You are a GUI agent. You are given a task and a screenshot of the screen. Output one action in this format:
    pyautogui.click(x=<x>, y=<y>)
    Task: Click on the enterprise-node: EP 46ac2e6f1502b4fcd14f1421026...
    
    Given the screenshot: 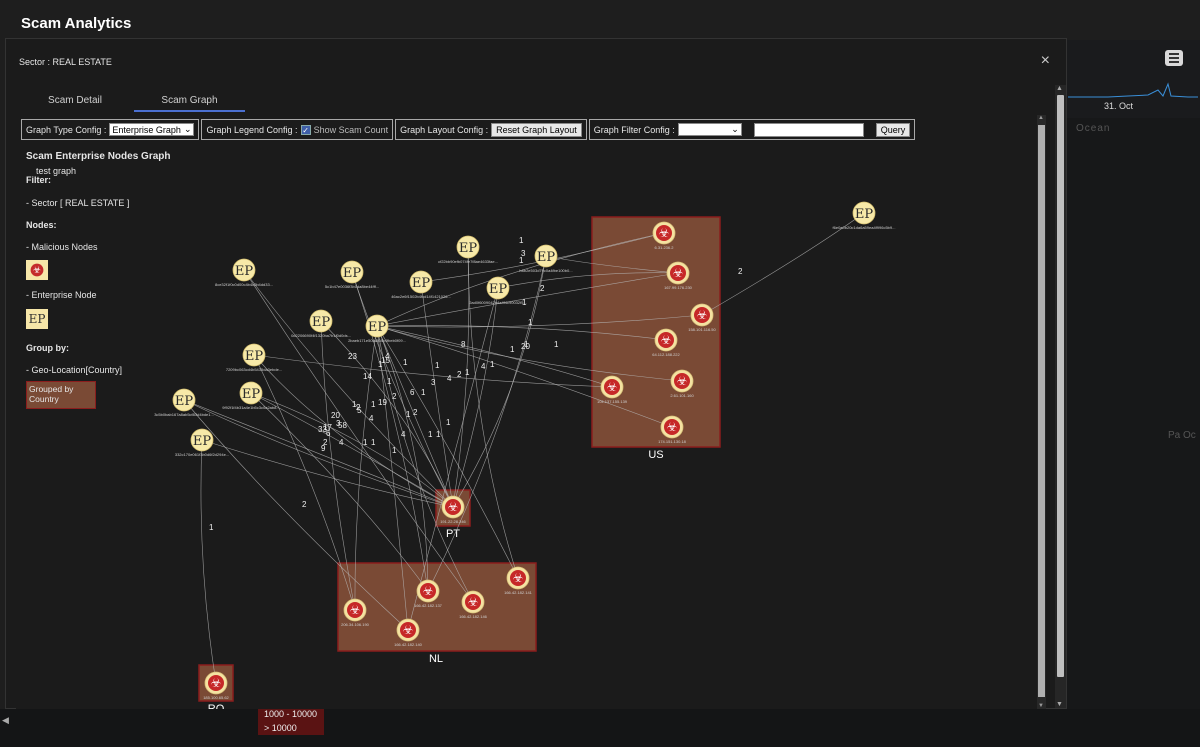 What is the action you would take?
    pyautogui.click(x=421, y=284)
    